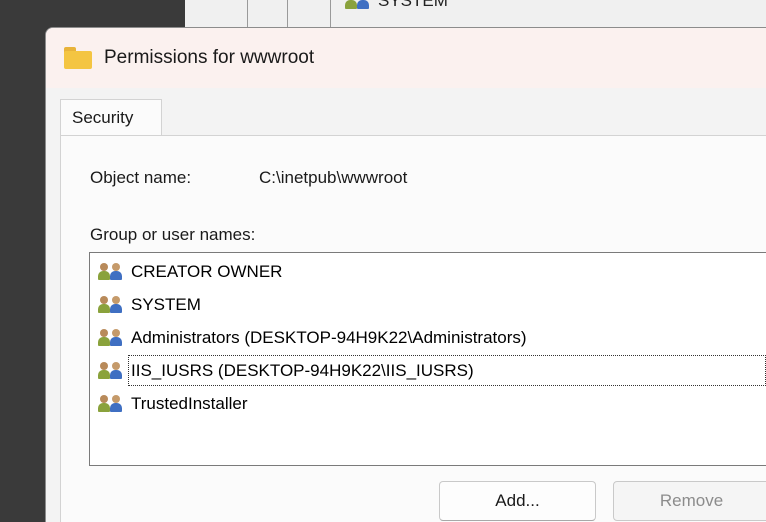  Describe the element at coordinates (413, 117) in the screenshot. I see `tab-bar: Security` at that location.